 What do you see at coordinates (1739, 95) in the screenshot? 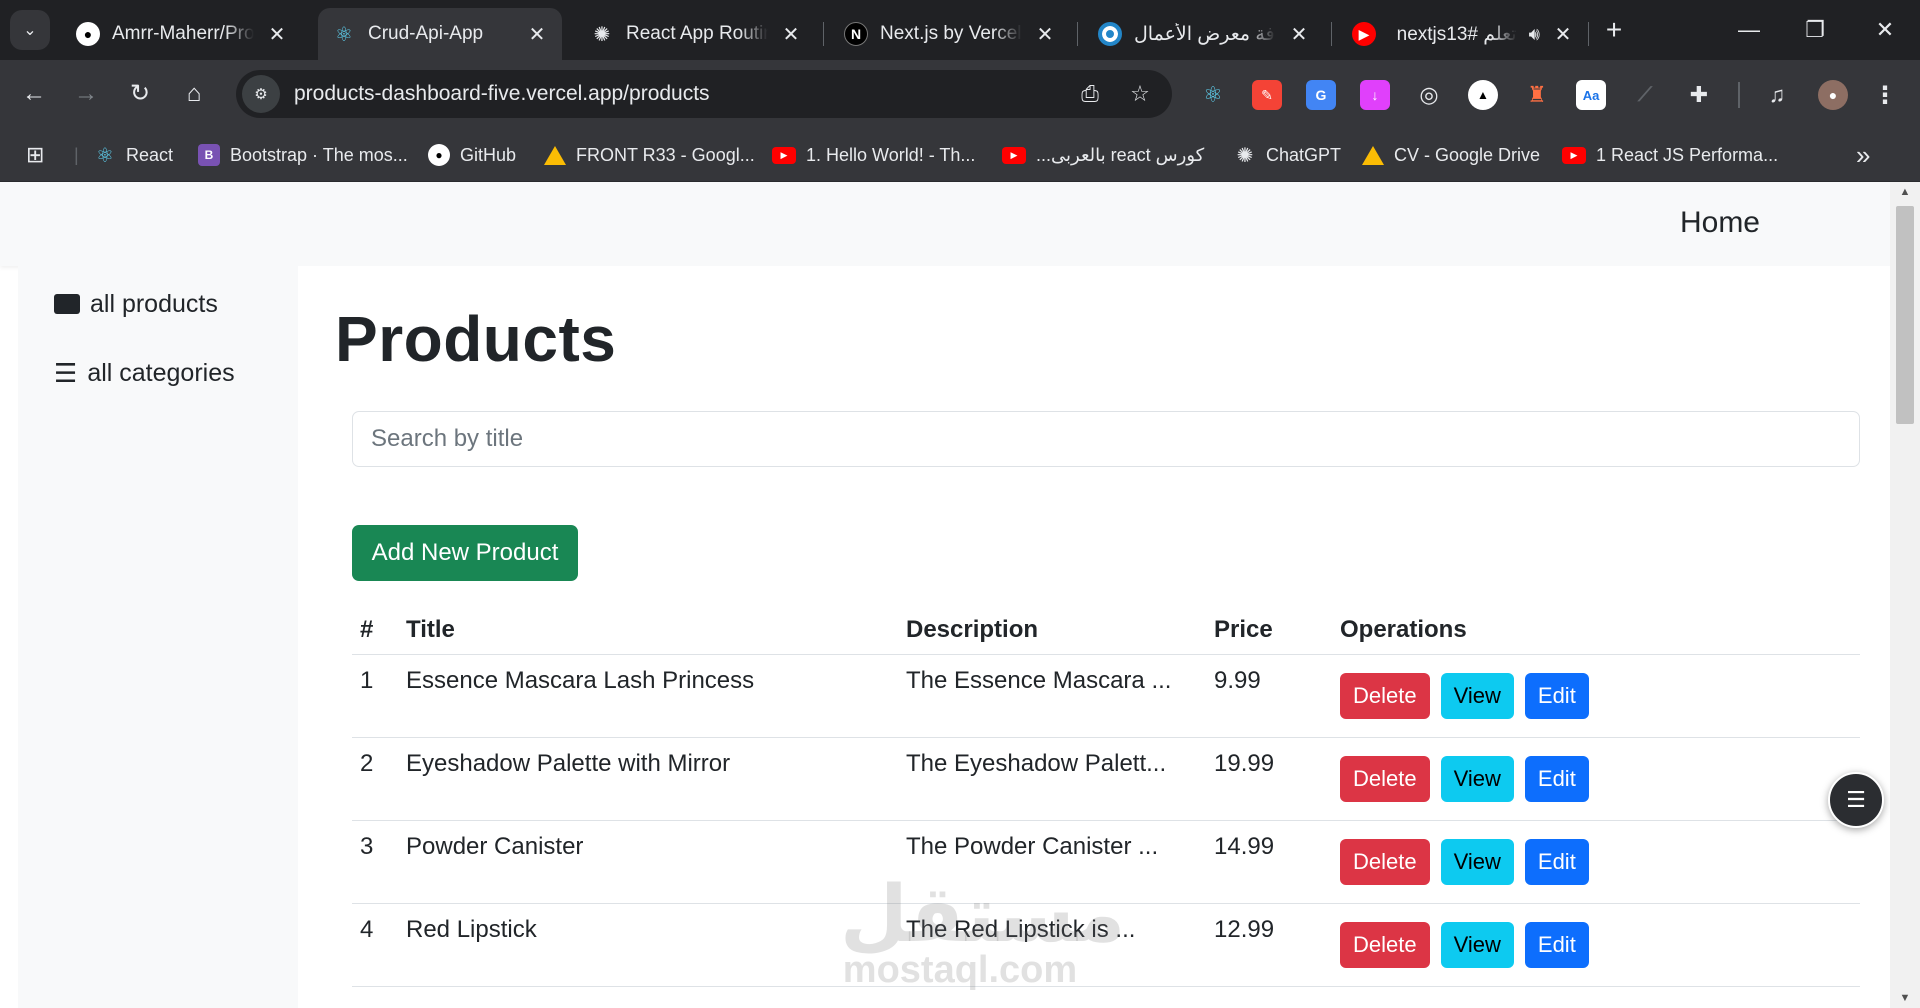
I see `toolbar-separator` at bounding box center [1739, 95].